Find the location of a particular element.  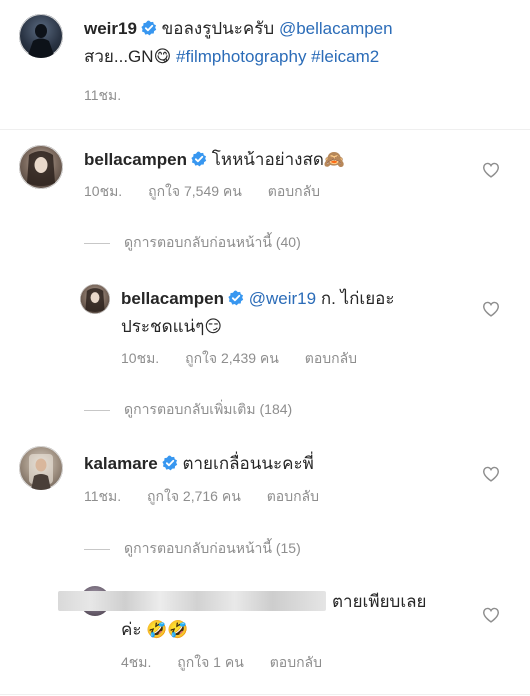

comment-3-meta: 11ชม. ถูกใจ 2,716 คน ตอบกลับ is located at coordinates (212, 497).